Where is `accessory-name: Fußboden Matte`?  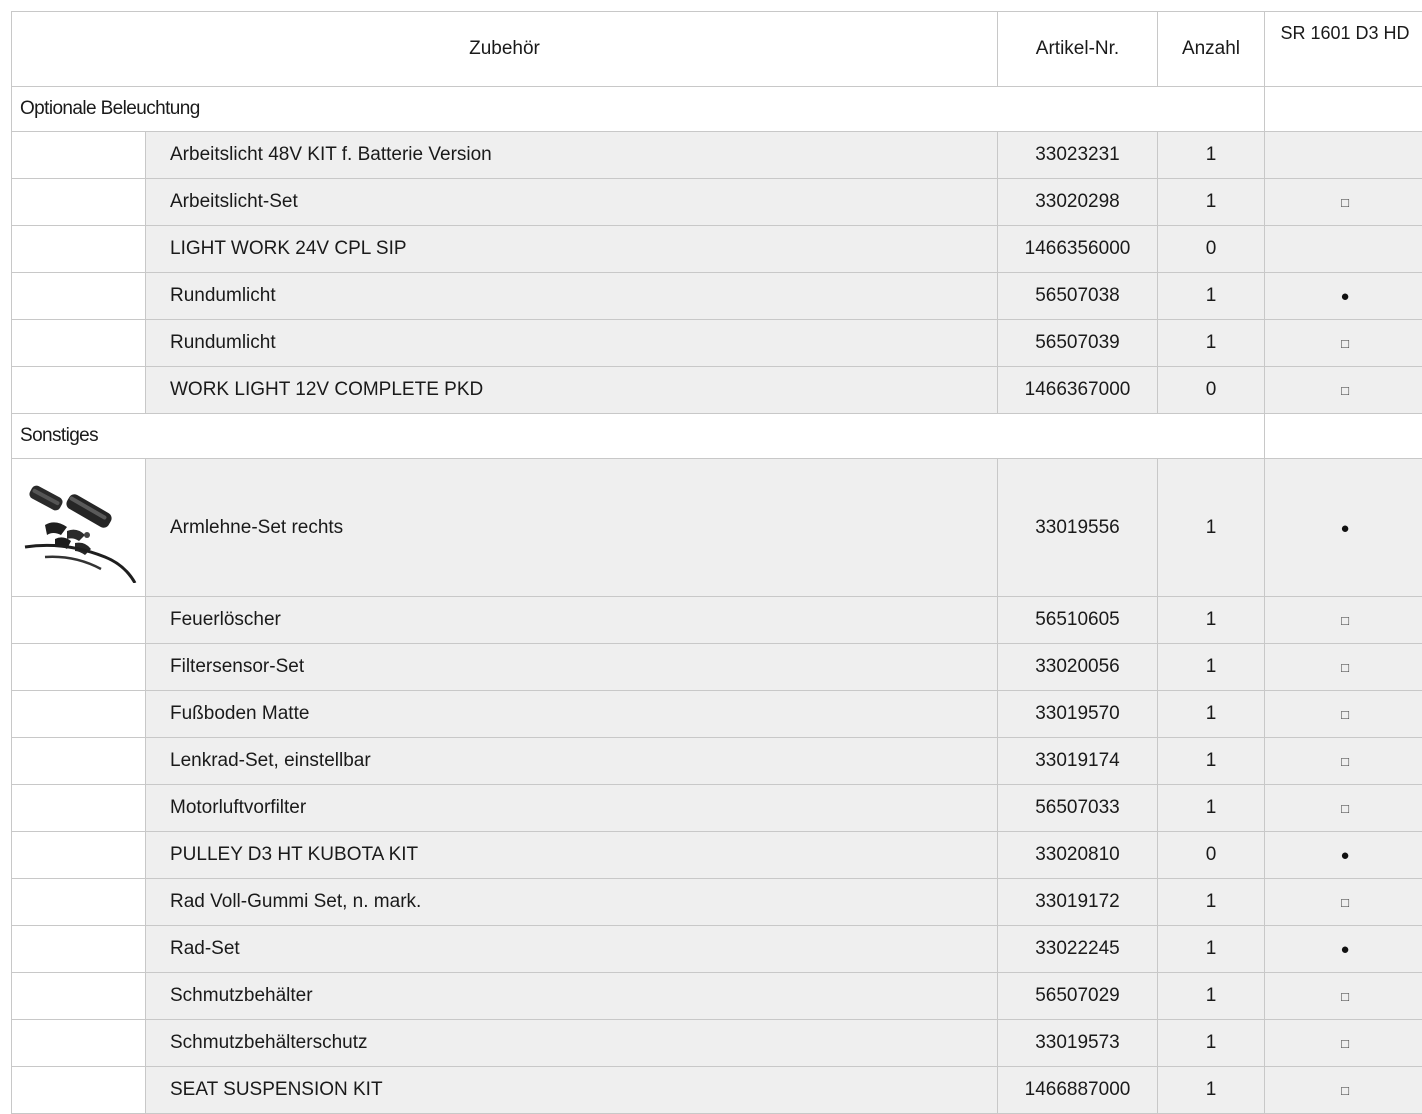
accessory-name: Fußboden Matte is located at coordinates (572, 714).